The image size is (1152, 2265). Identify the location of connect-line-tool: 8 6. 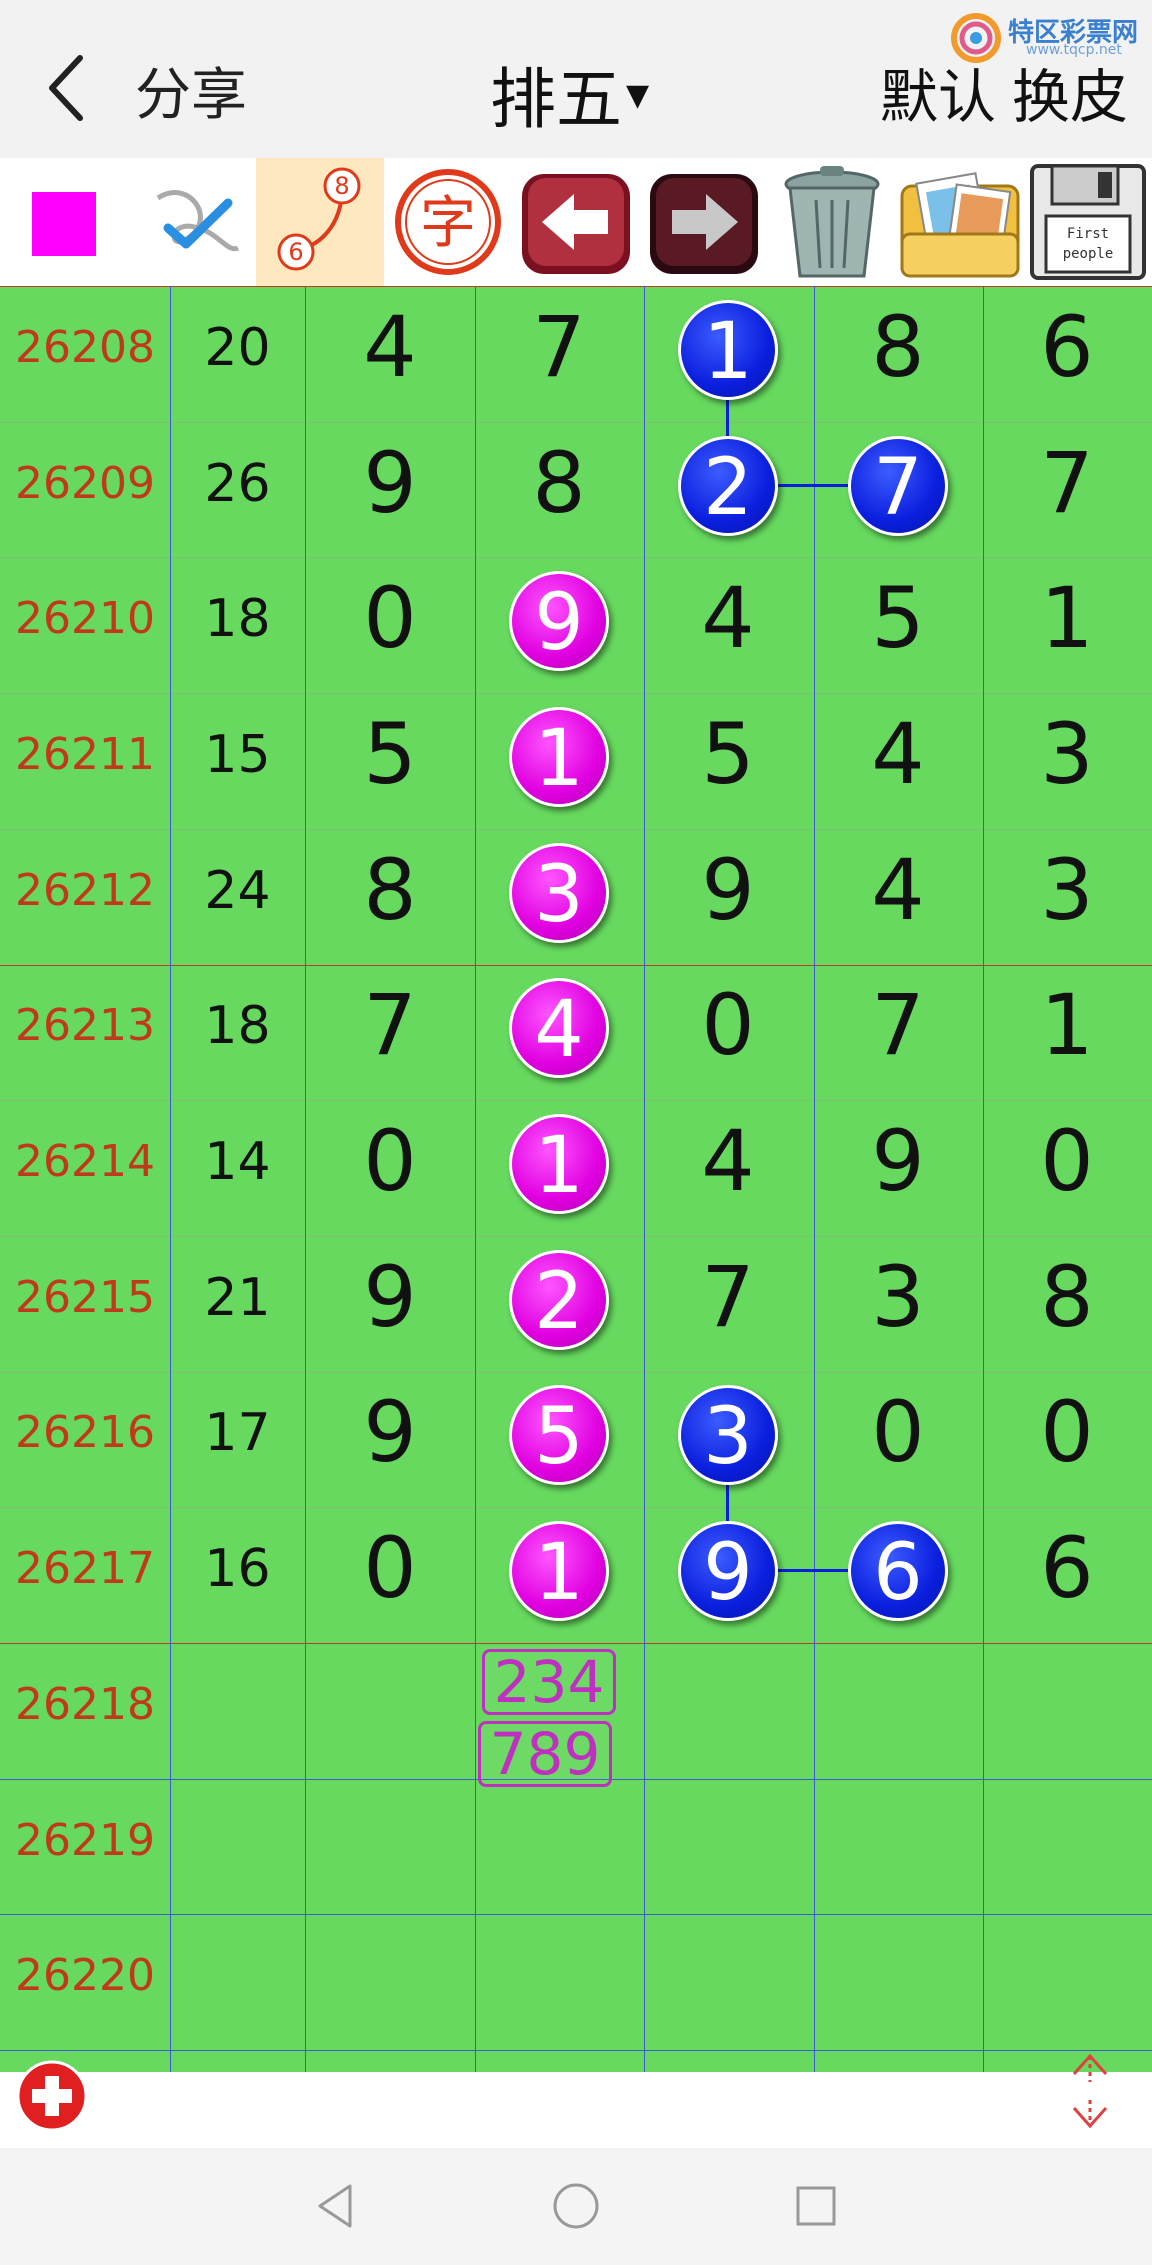
(320, 222).